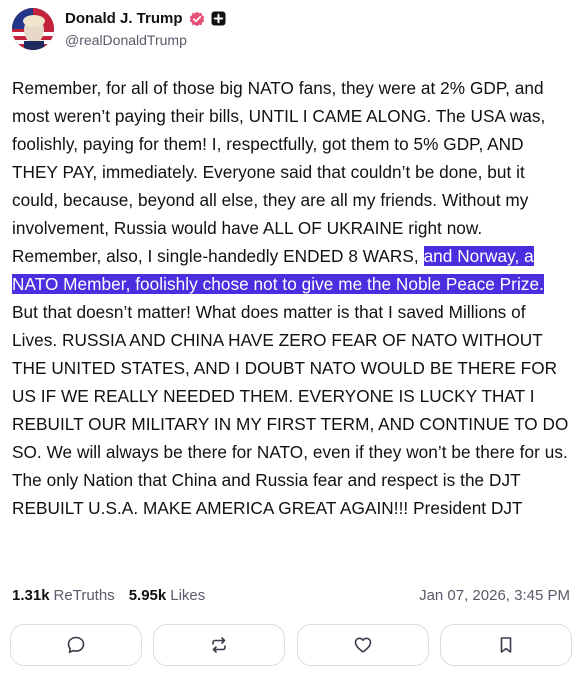  Describe the element at coordinates (218, 18) in the screenshot. I see `plus-square-icon` at that location.